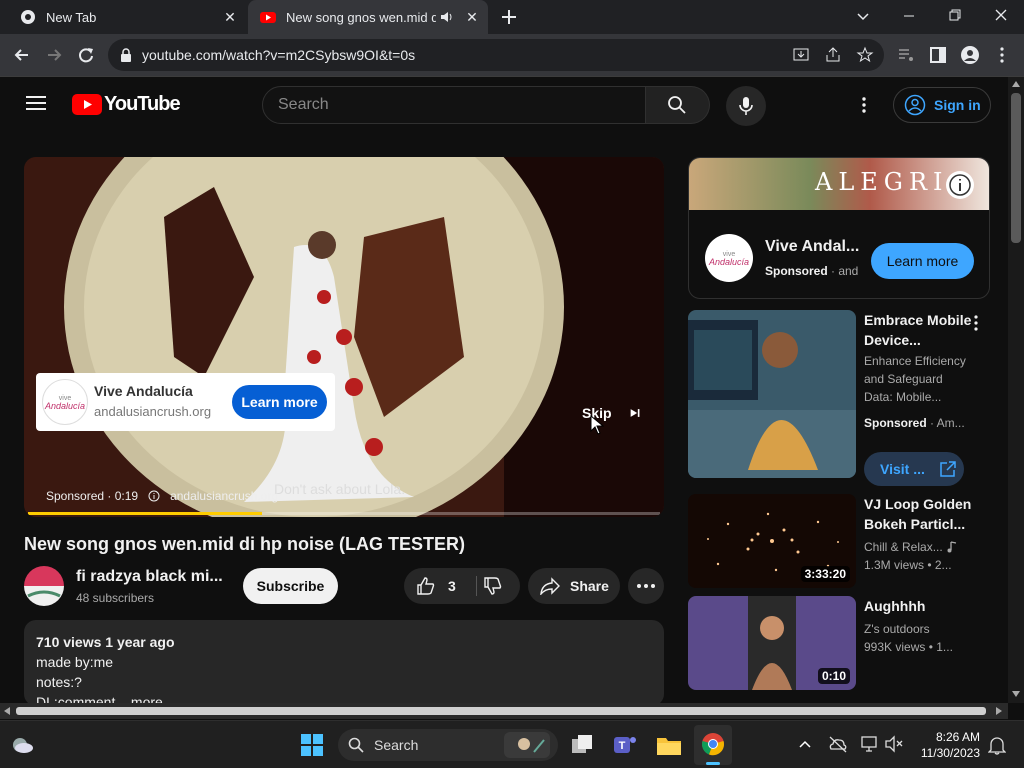 The width and height of the screenshot is (1024, 768). What do you see at coordinates (909, 16) in the screenshot?
I see `minimize-icon` at bounding box center [909, 16].